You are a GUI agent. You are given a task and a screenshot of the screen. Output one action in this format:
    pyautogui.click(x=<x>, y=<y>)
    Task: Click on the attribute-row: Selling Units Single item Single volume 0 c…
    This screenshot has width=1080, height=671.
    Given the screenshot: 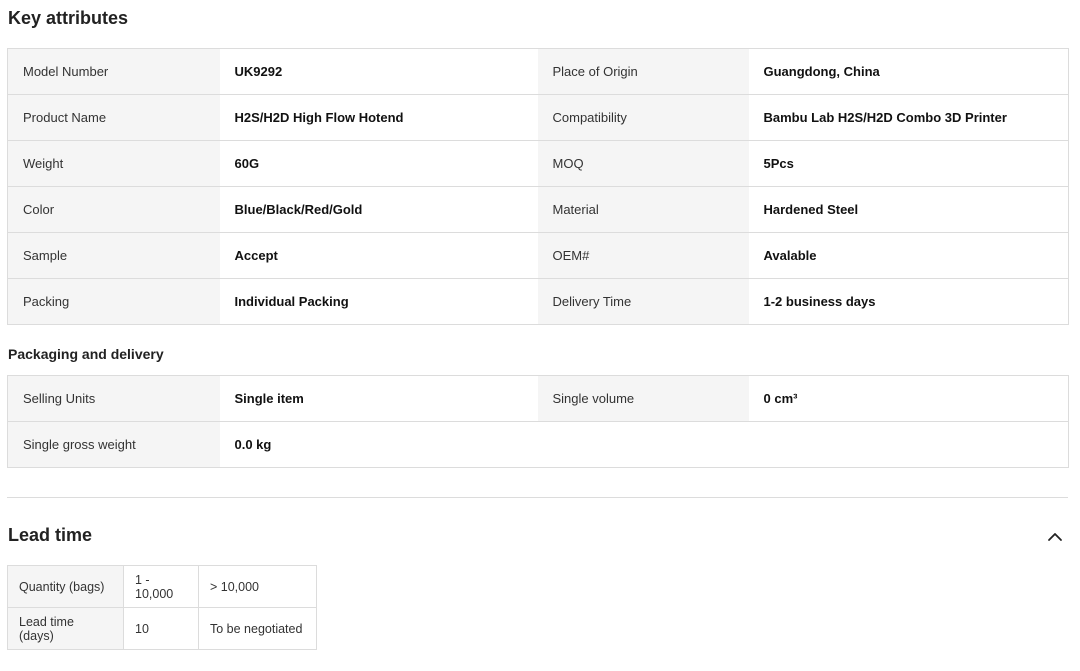 What is the action you would take?
    pyautogui.click(x=538, y=398)
    